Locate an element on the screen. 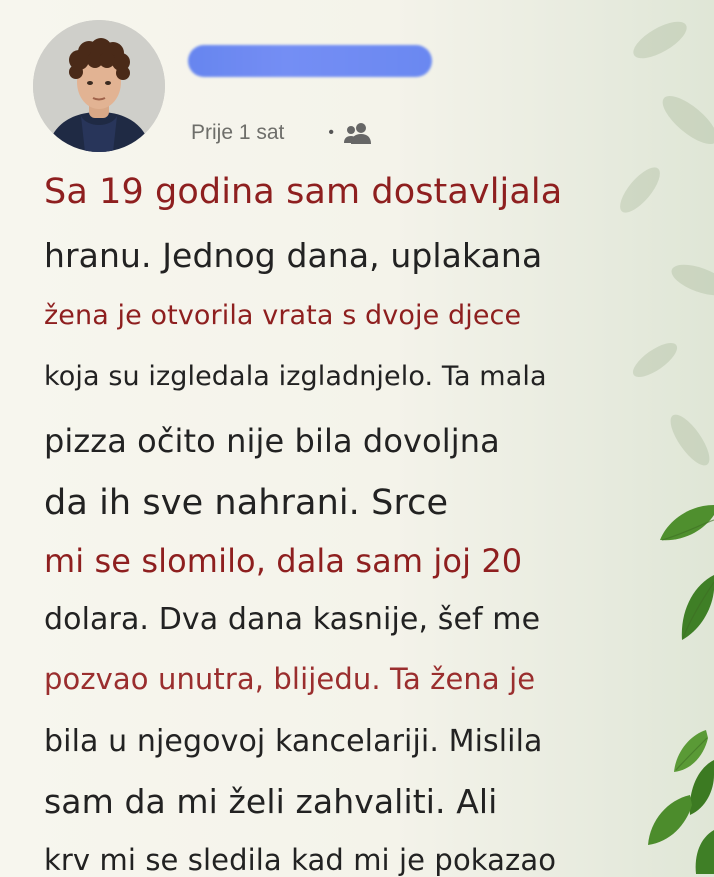  avatar-portrait-icon is located at coordinates (99, 86).